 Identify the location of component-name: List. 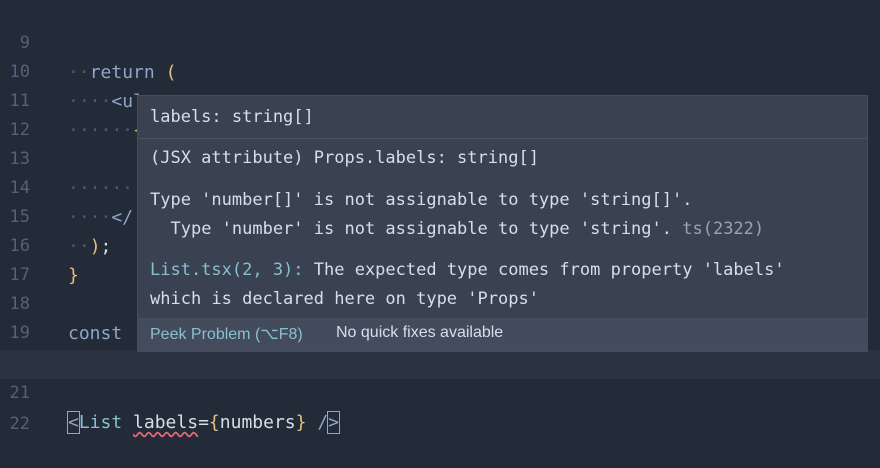
(100, 422).